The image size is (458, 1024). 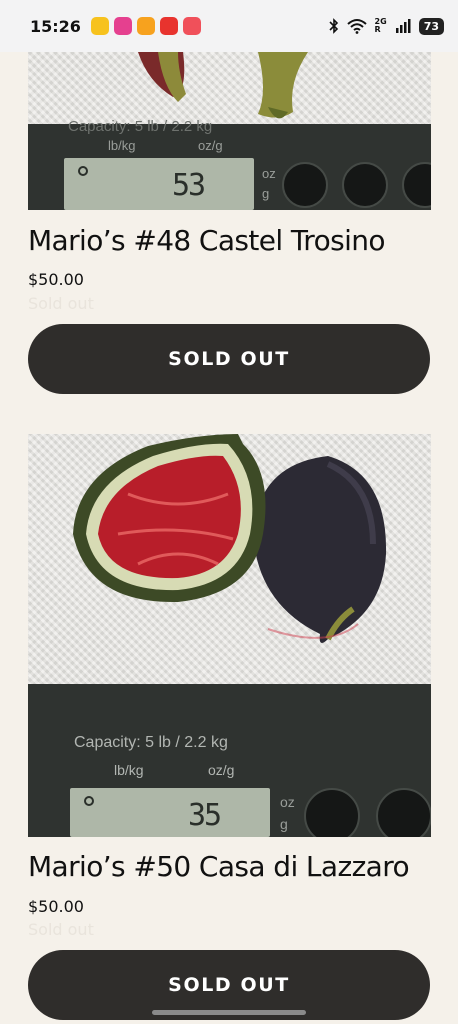 I want to click on network-type: 2G R, so click(x=381, y=26).